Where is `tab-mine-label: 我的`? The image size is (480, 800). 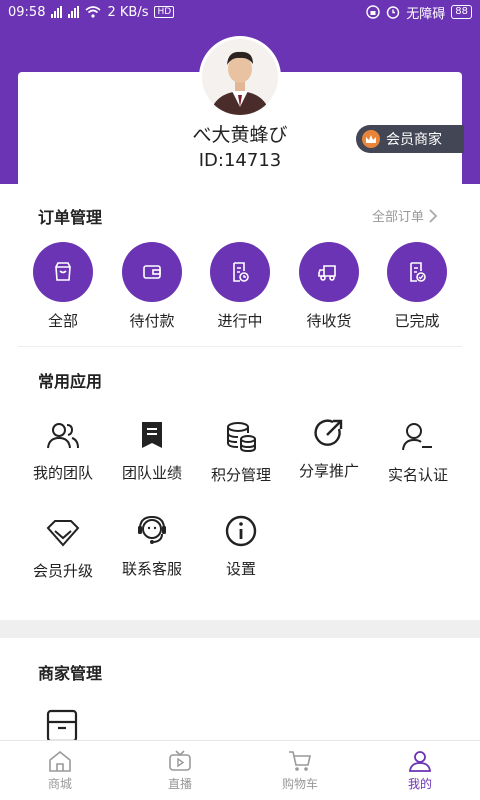
tab-mine-label: 我的 is located at coordinates (419, 784).